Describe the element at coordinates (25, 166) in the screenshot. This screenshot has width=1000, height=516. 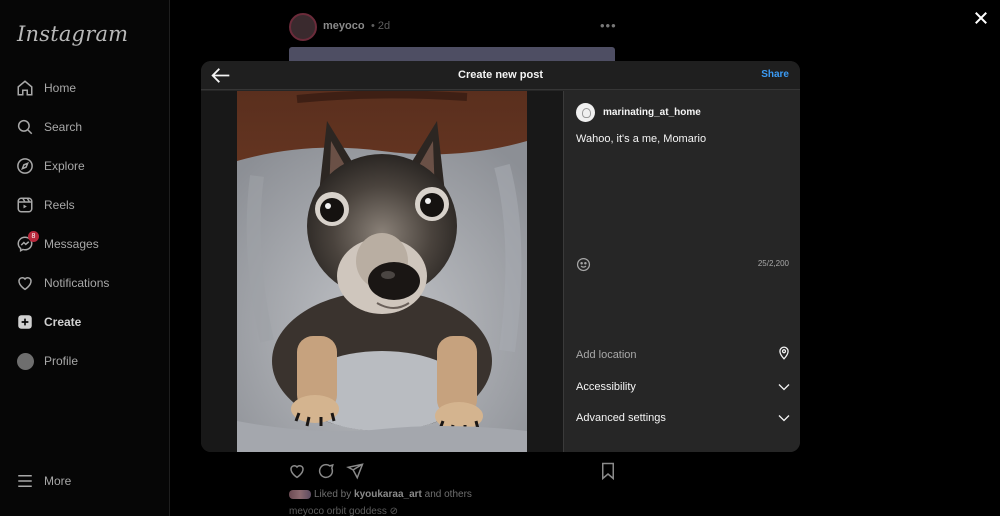
I see `compass-icon` at that location.